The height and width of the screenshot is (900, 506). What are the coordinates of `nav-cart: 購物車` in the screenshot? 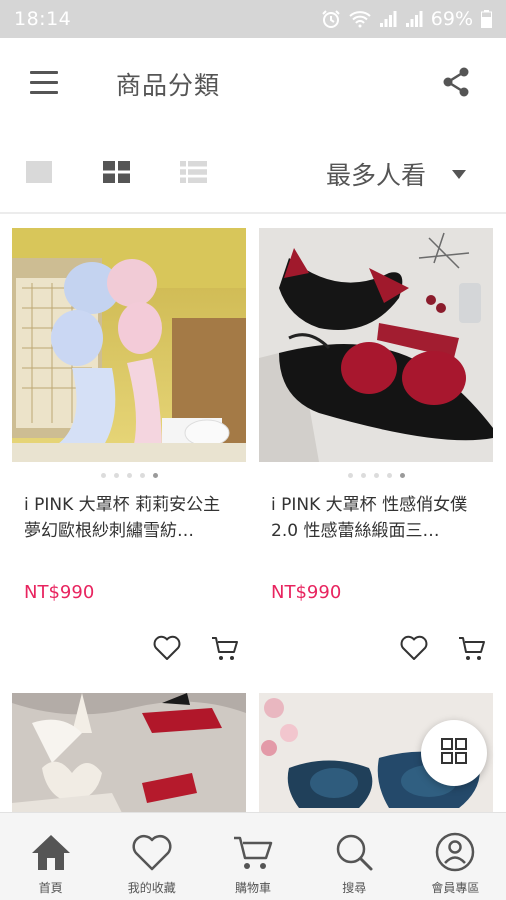 It's located at (252, 856).